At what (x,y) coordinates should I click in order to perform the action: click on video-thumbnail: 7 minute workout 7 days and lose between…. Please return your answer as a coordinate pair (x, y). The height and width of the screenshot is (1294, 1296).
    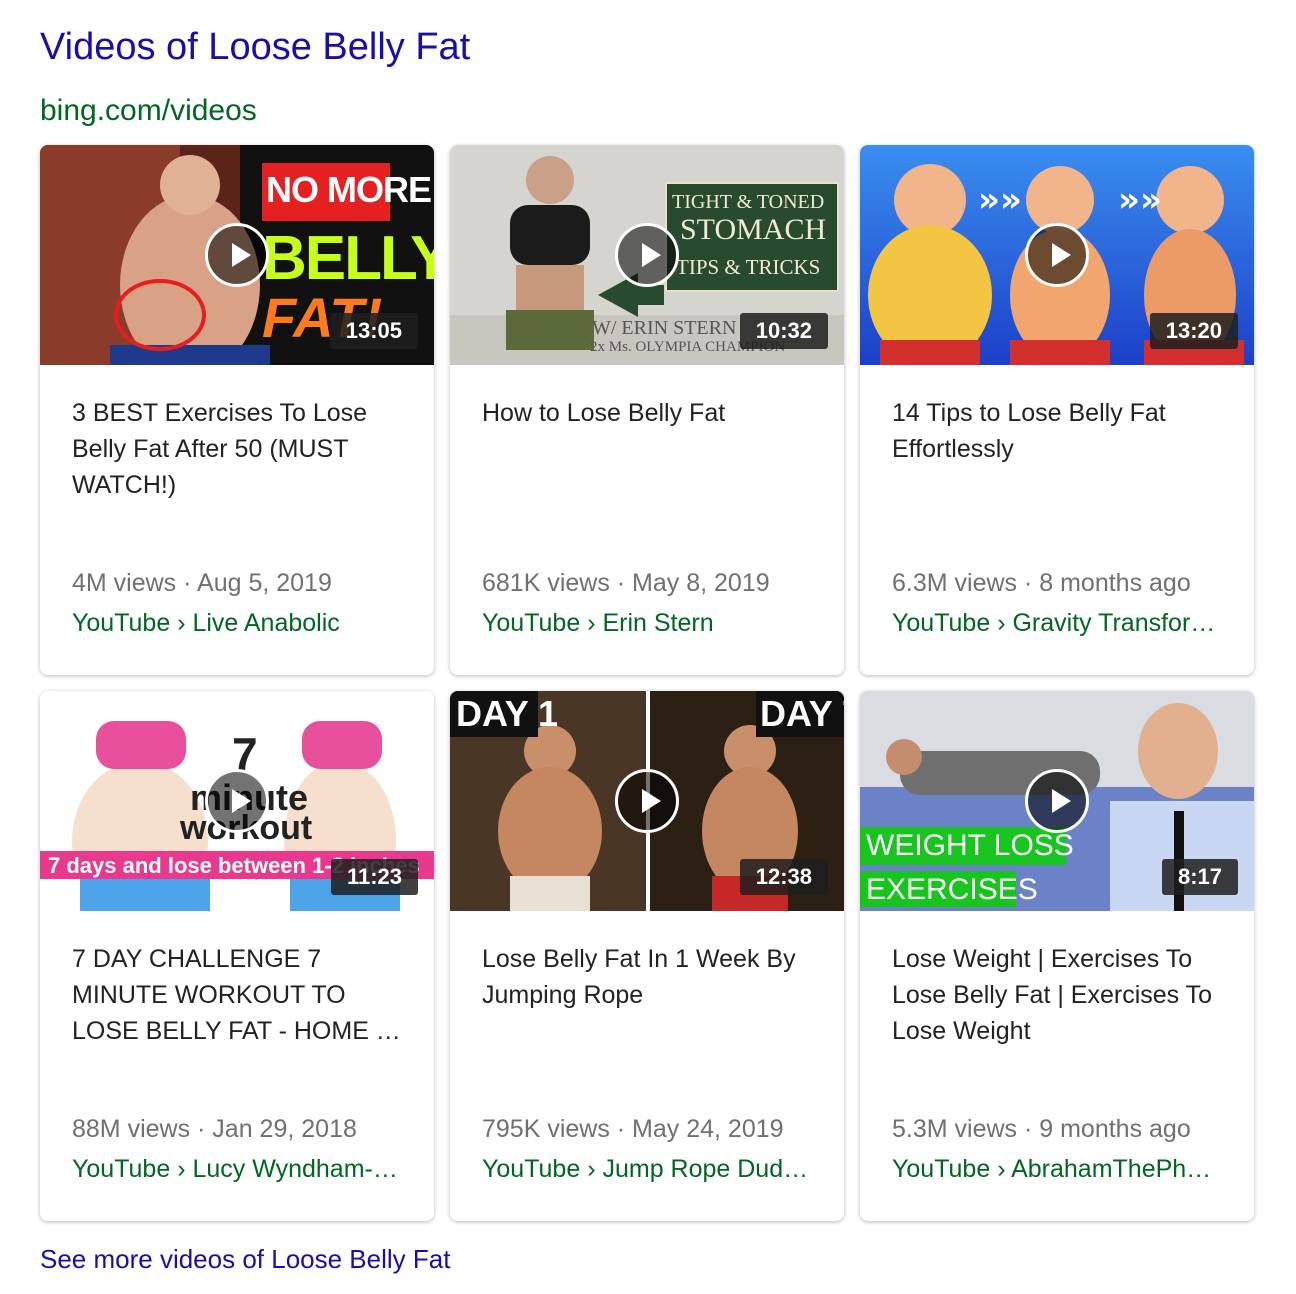
    Looking at the image, I should click on (237, 801).